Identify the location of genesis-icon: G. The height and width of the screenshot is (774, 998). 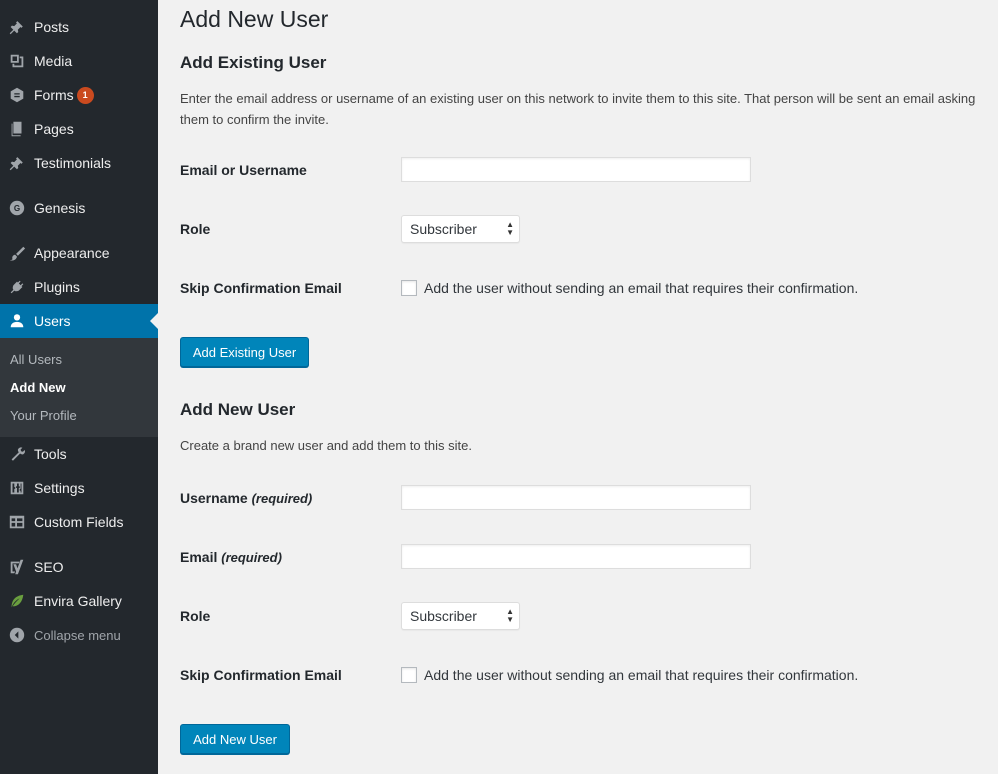
(17, 208).